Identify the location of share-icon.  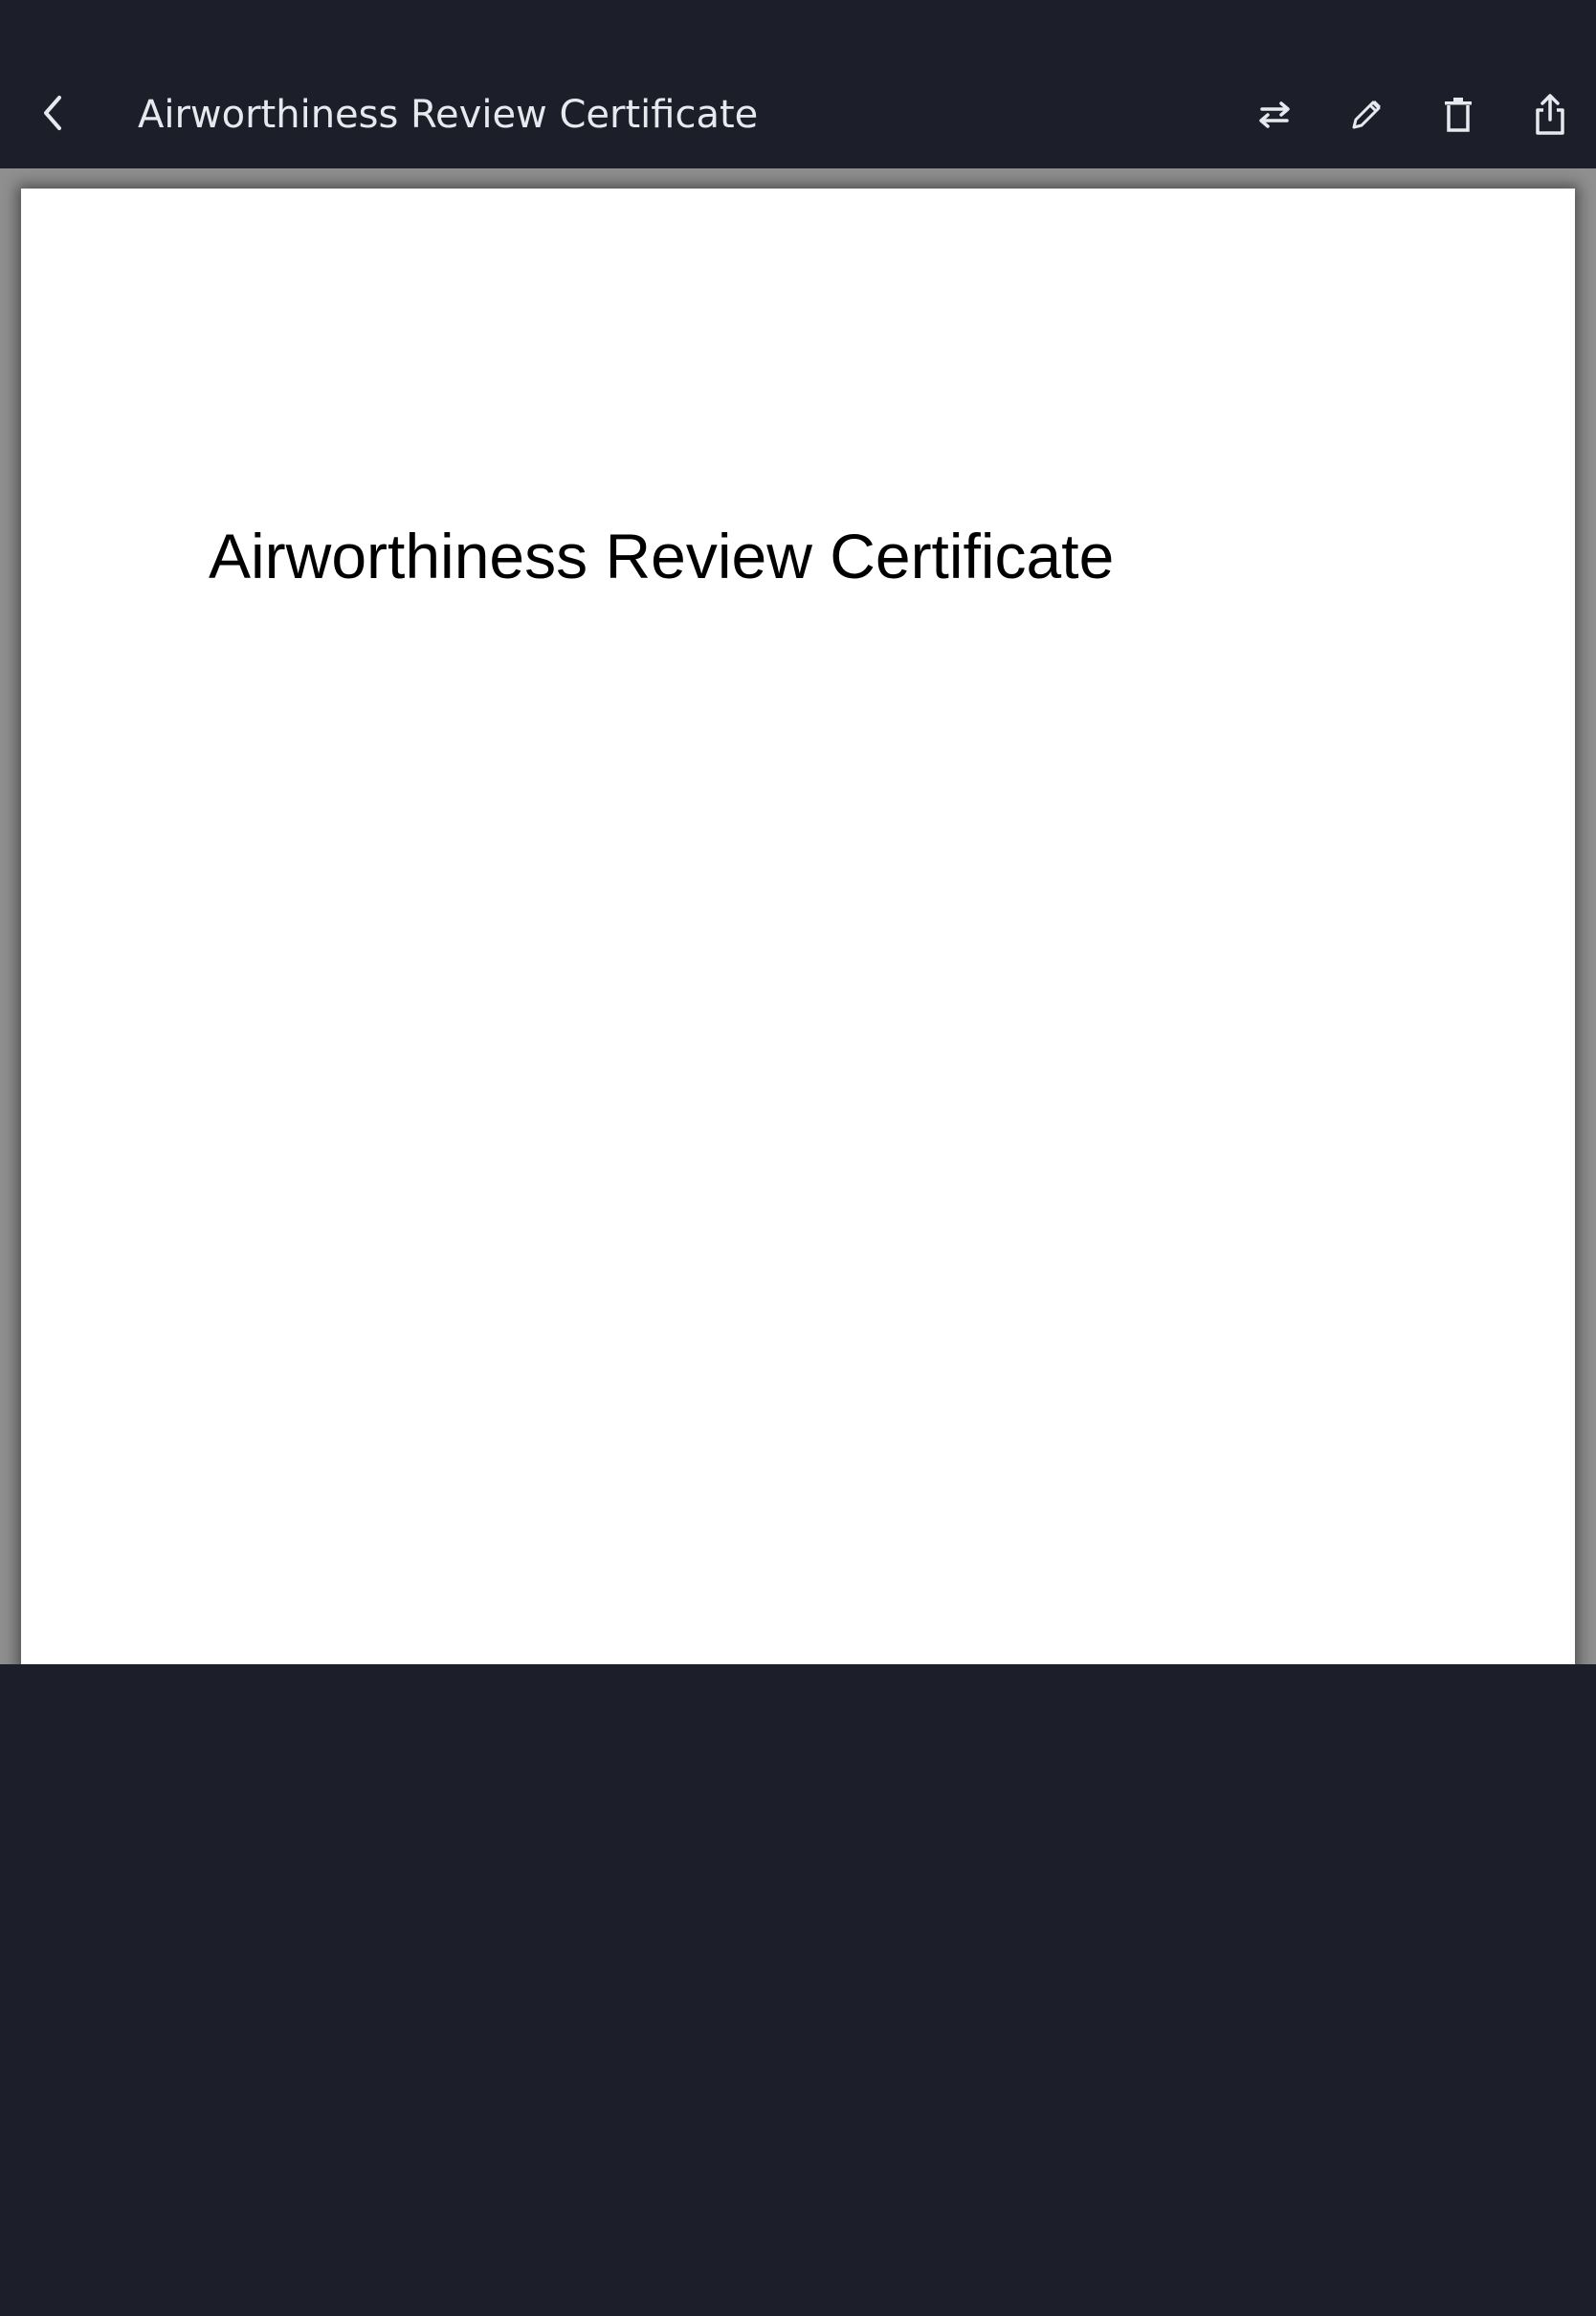
(1550, 115).